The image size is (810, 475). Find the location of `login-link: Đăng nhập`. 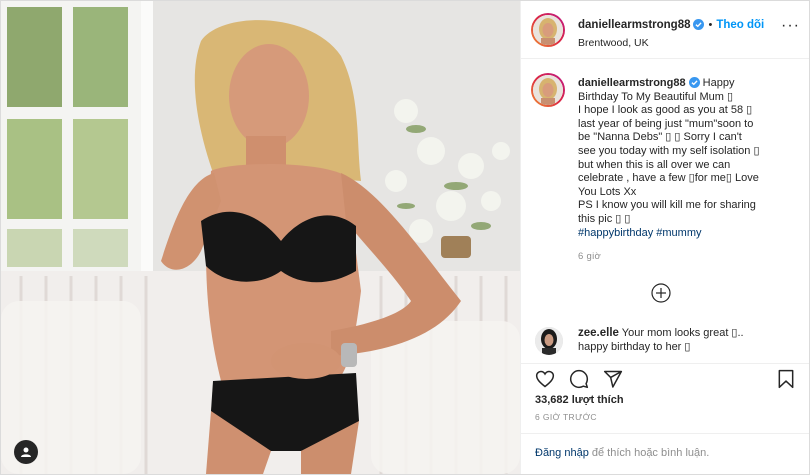

login-link: Đăng nhập is located at coordinates (562, 453).